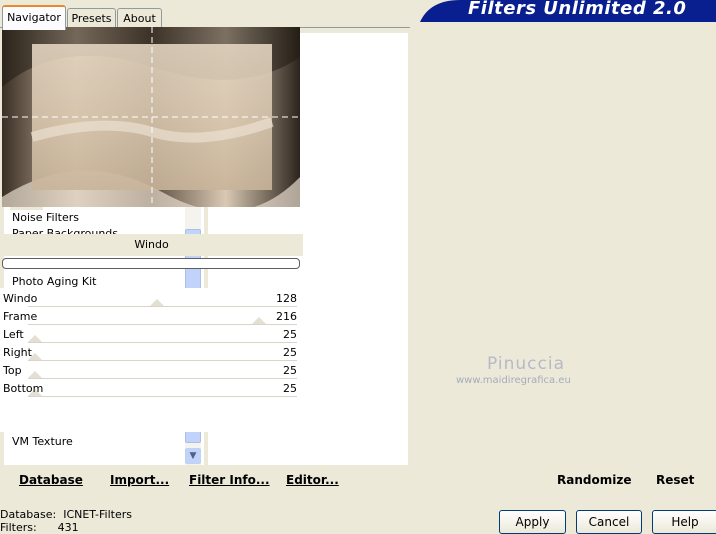  What do you see at coordinates (34, 17) in the screenshot?
I see `tab-navigator: Navigator` at bounding box center [34, 17].